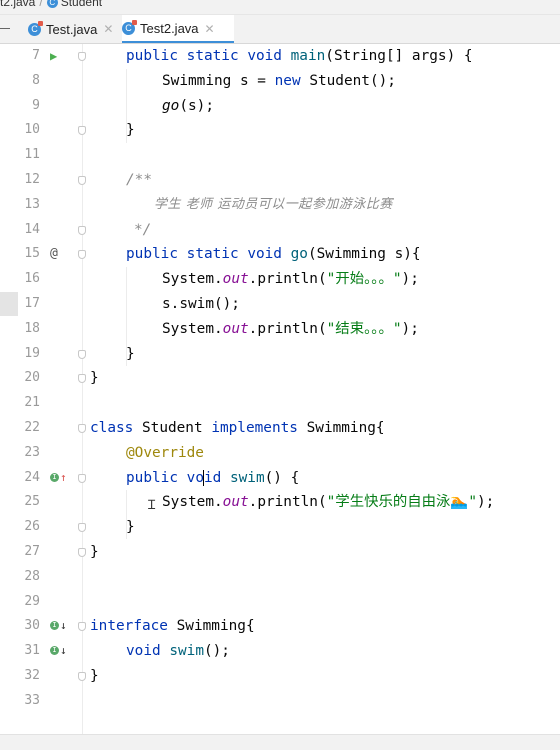  I want to click on tab-label: Test2.java, so click(169, 28).